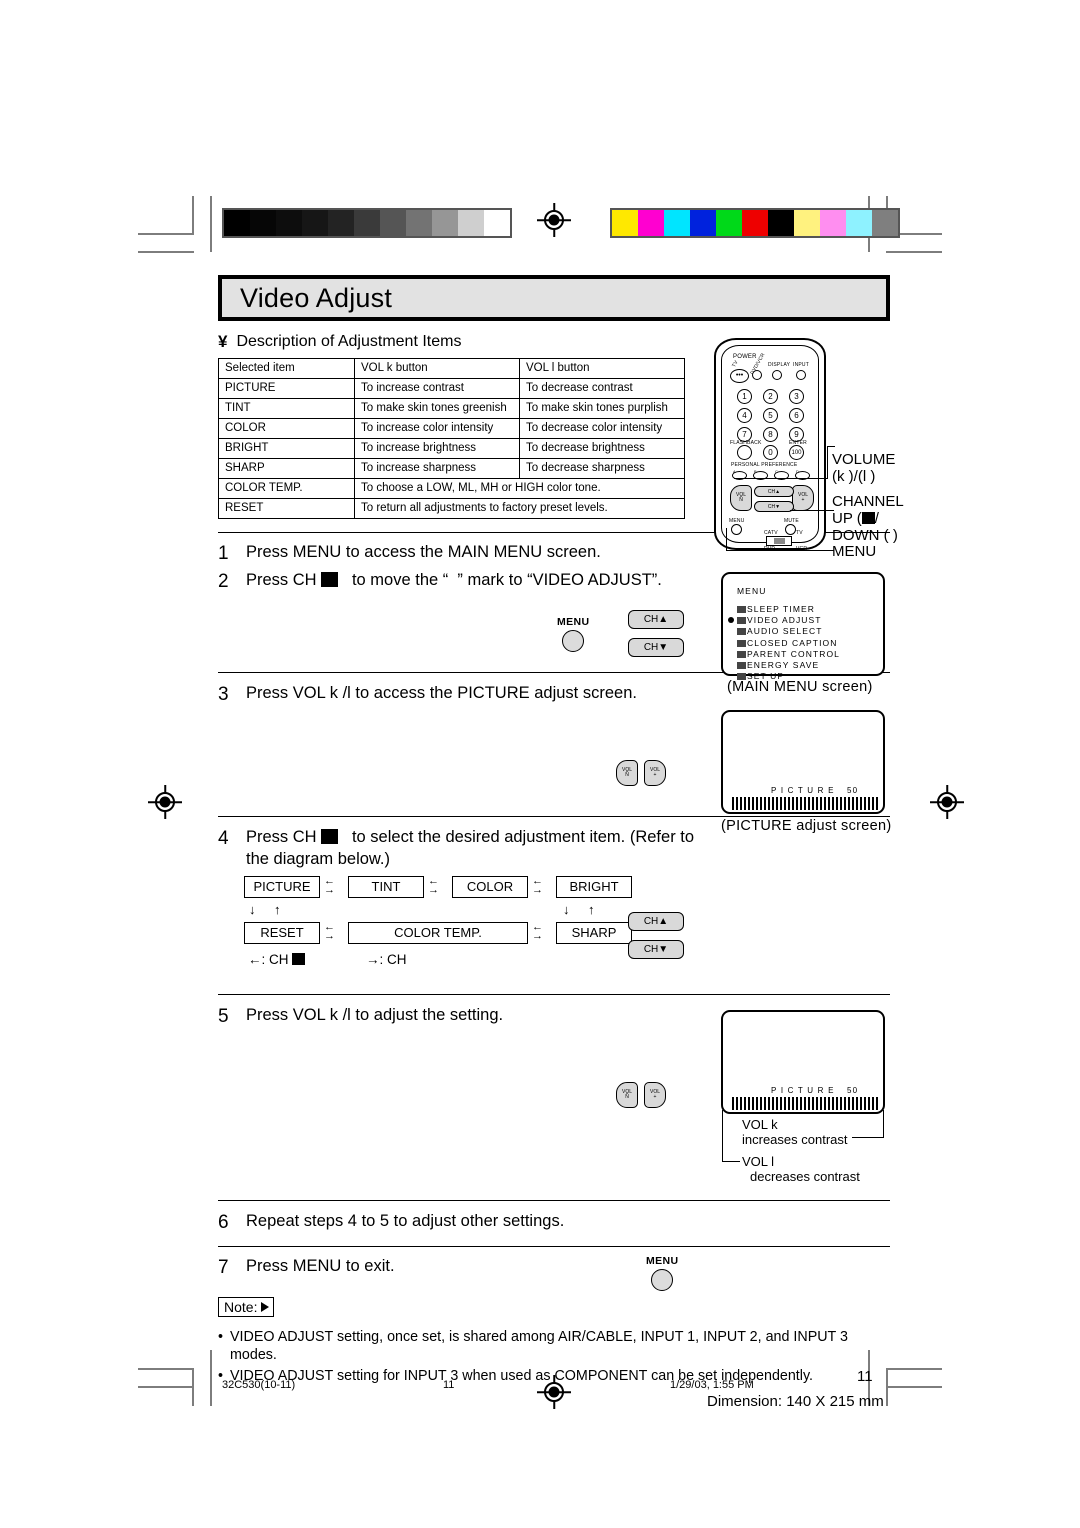  What do you see at coordinates (736, 529) in the screenshot?
I see `remote-menu-button` at bounding box center [736, 529].